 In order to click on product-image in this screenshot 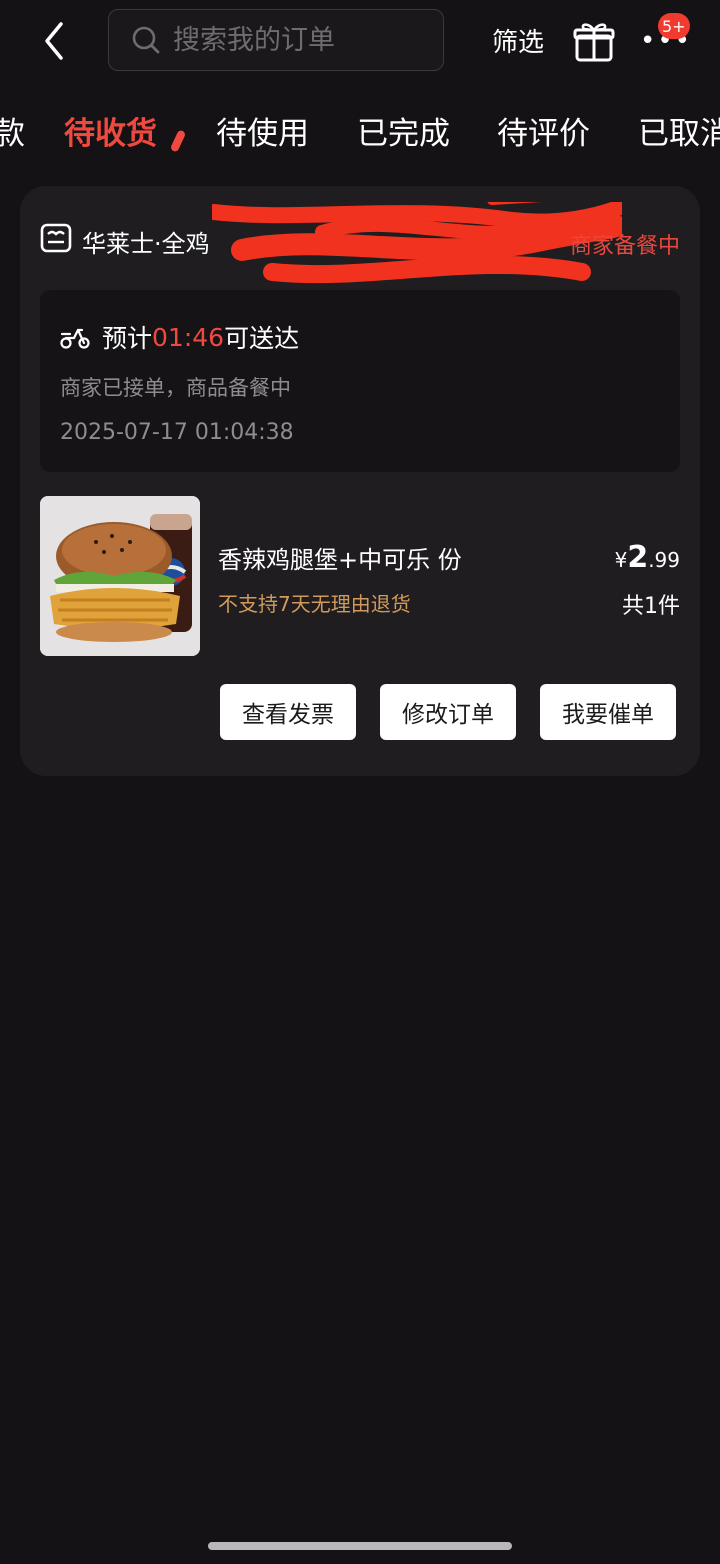, I will do `click(120, 576)`.